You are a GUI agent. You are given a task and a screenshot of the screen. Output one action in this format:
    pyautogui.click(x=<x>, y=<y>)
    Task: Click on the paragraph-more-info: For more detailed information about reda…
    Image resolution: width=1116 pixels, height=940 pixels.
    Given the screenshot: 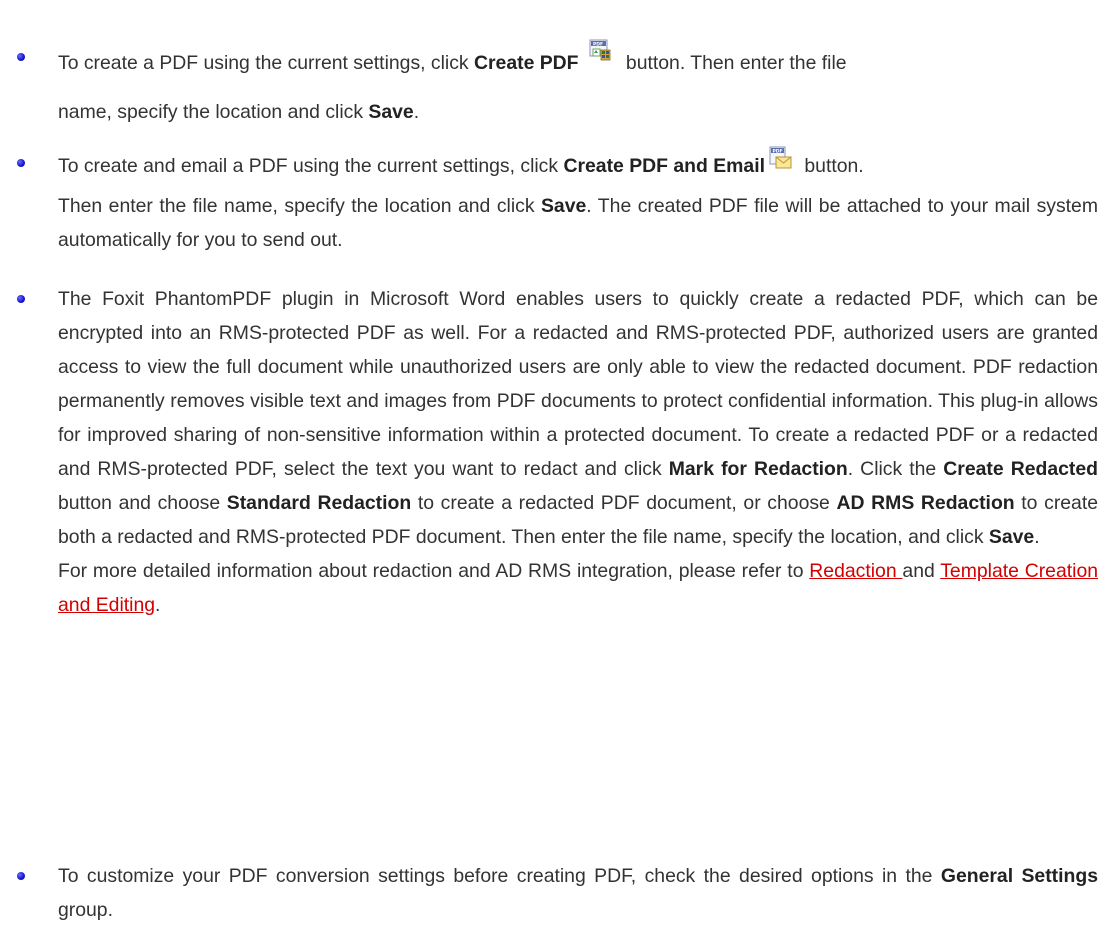 What is the action you would take?
    pyautogui.click(x=578, y=588)
    